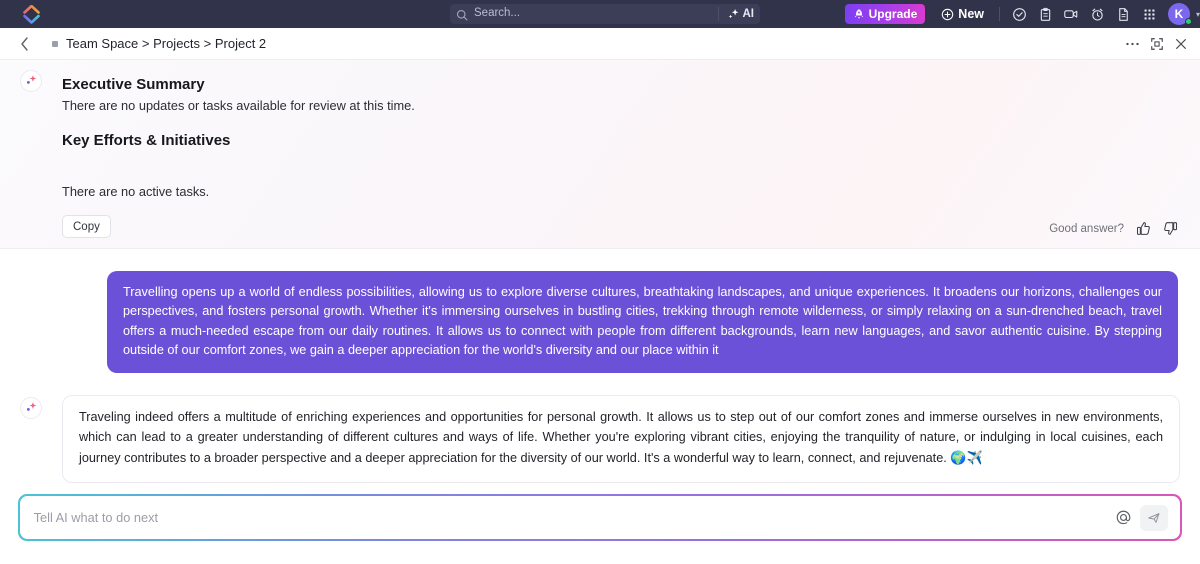 The image size is (1200, 564). I want to click on online-status-dot, so click(1188, 21).